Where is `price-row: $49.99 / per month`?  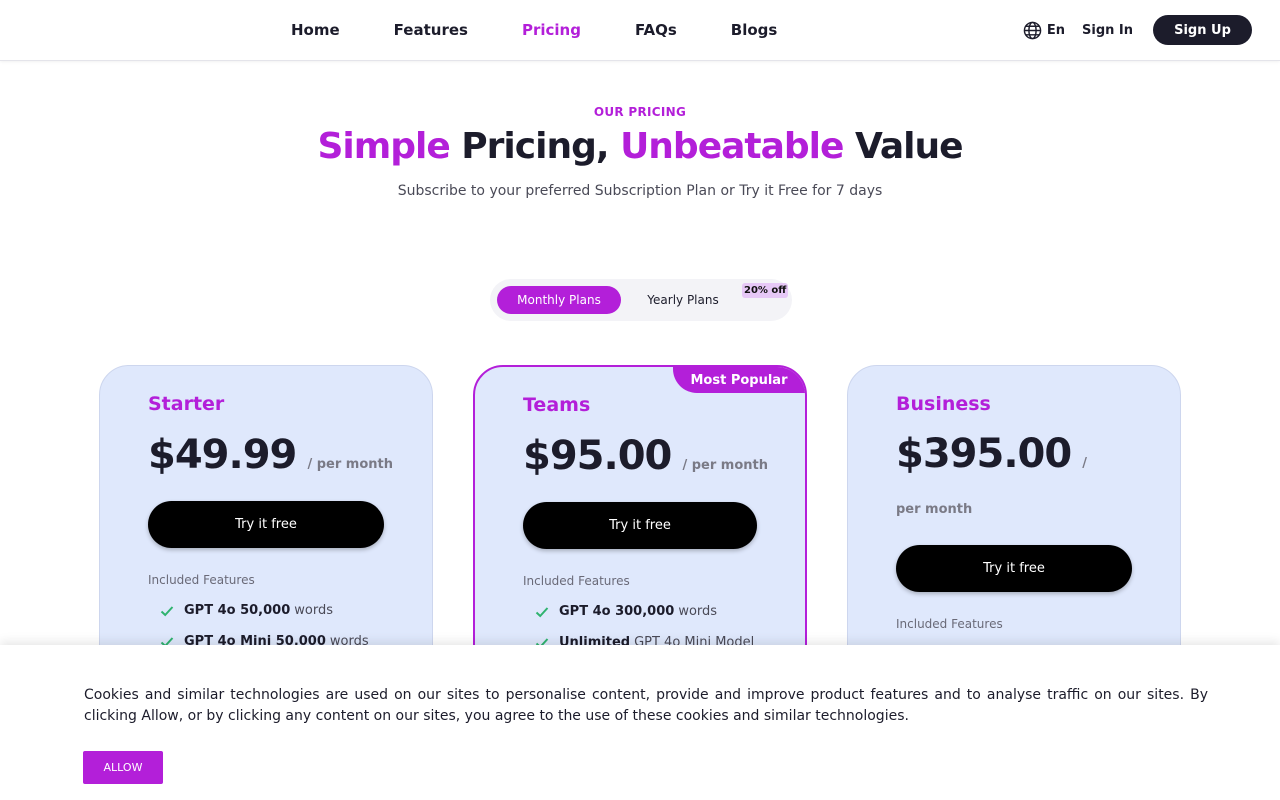
price-row: $49.99 / per month is located at coordinates (273, 455).